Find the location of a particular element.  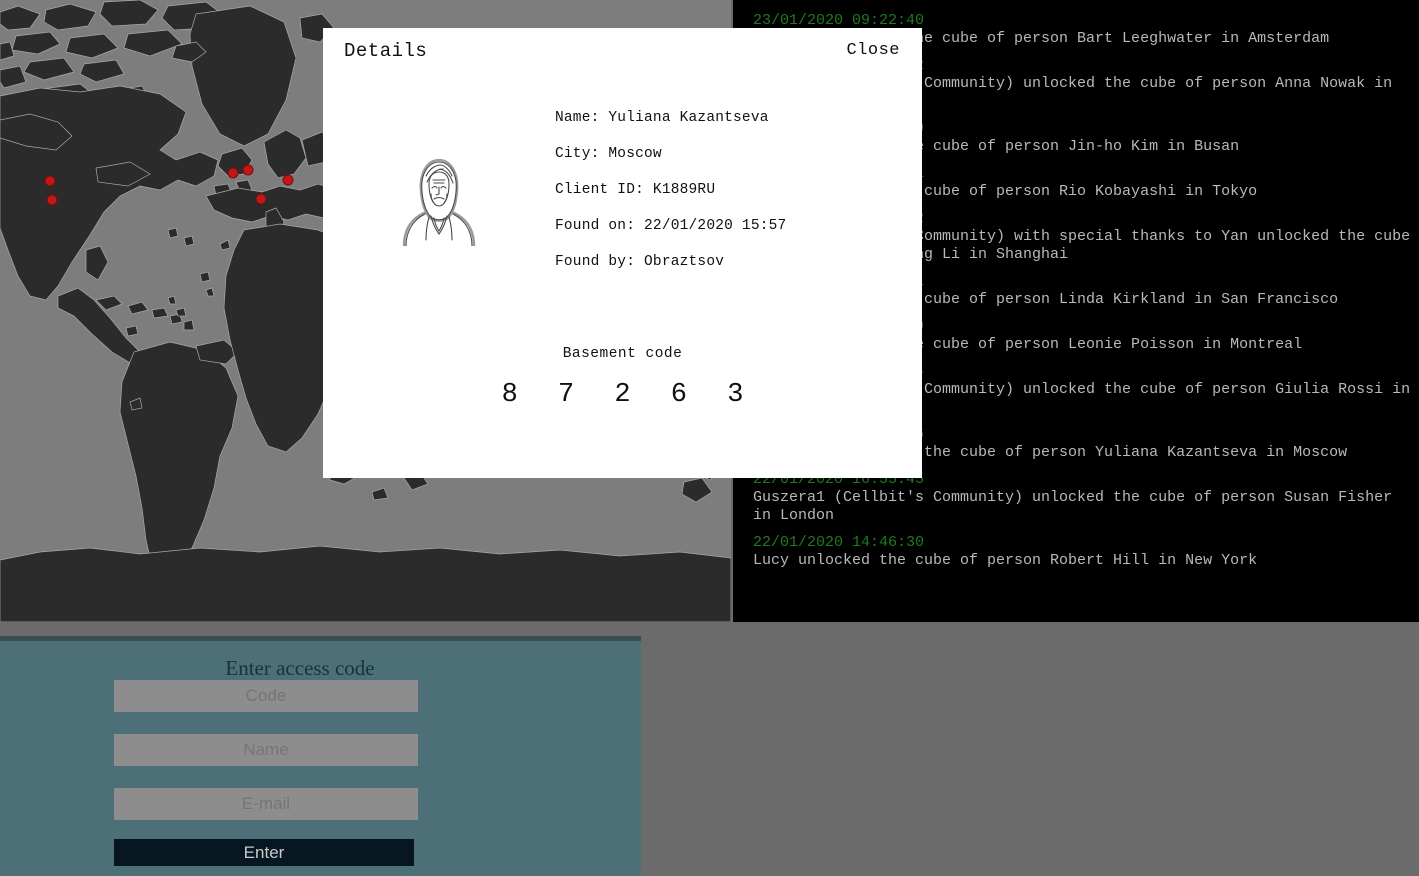

enter-button: Enter is located at coordinates (264, 852).